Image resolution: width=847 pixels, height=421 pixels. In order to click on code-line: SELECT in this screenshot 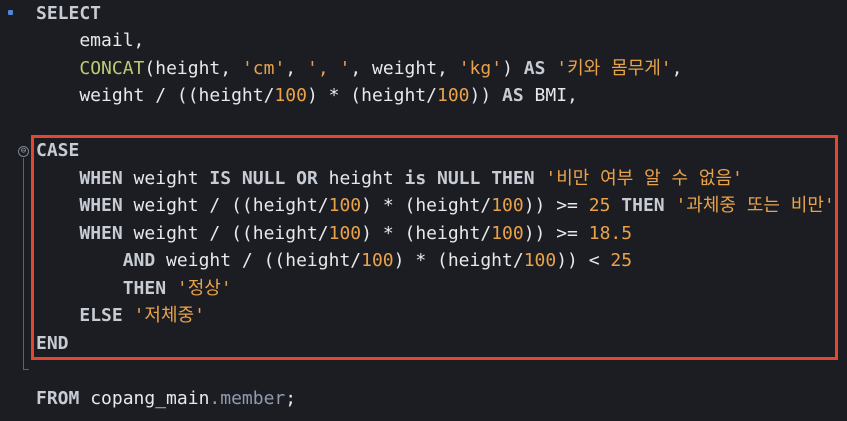, I will do `click(50, 13)`.